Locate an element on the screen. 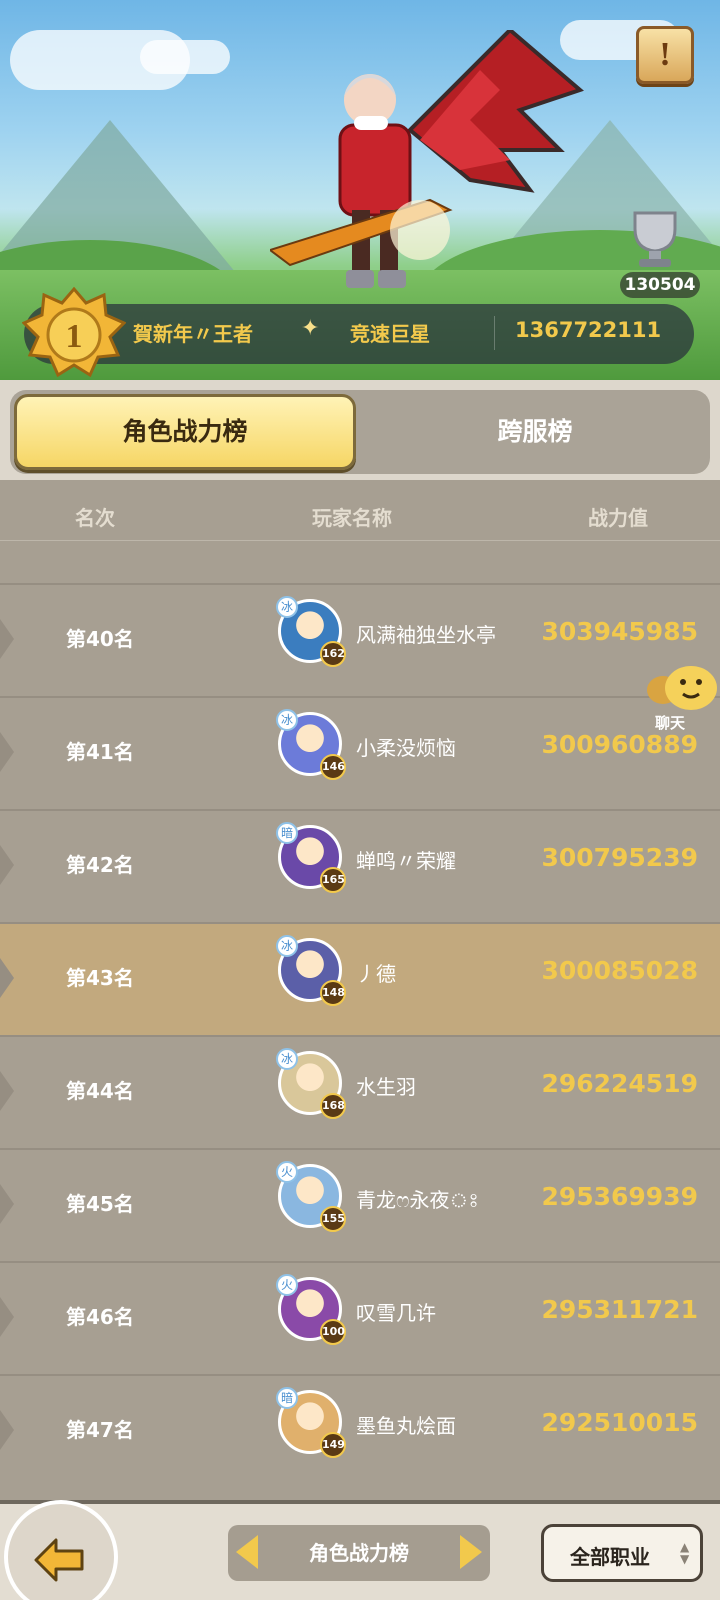  sort-arrows-icon: ▲ ▼ is located at coordinates (685, 1553).